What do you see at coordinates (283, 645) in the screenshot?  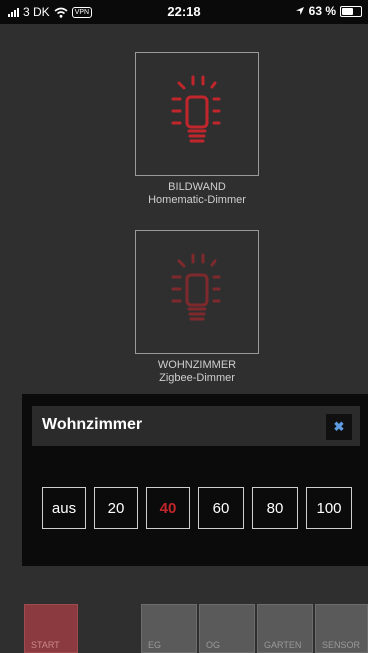 I see `nav-garten-label: GARTEN` at bounding box center [283, 645].